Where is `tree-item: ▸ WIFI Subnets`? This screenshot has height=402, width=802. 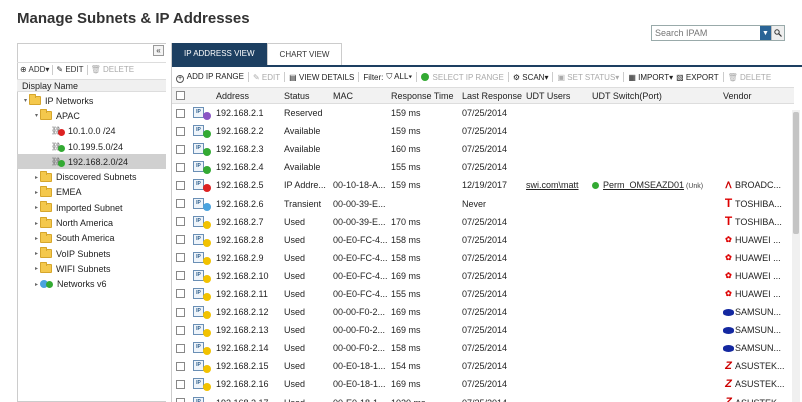 tree-item: ▸ WIFI Subnets is located at coordinates (91, 268).